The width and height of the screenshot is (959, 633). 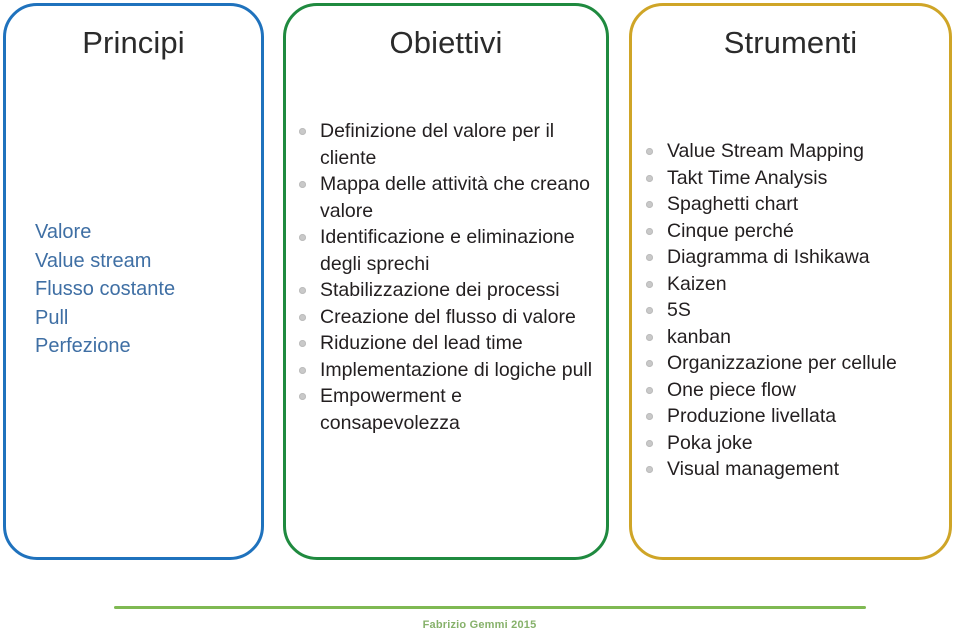 I want to click on list-item: Diagramma di Ishikawa, so click(x=794, y=257).